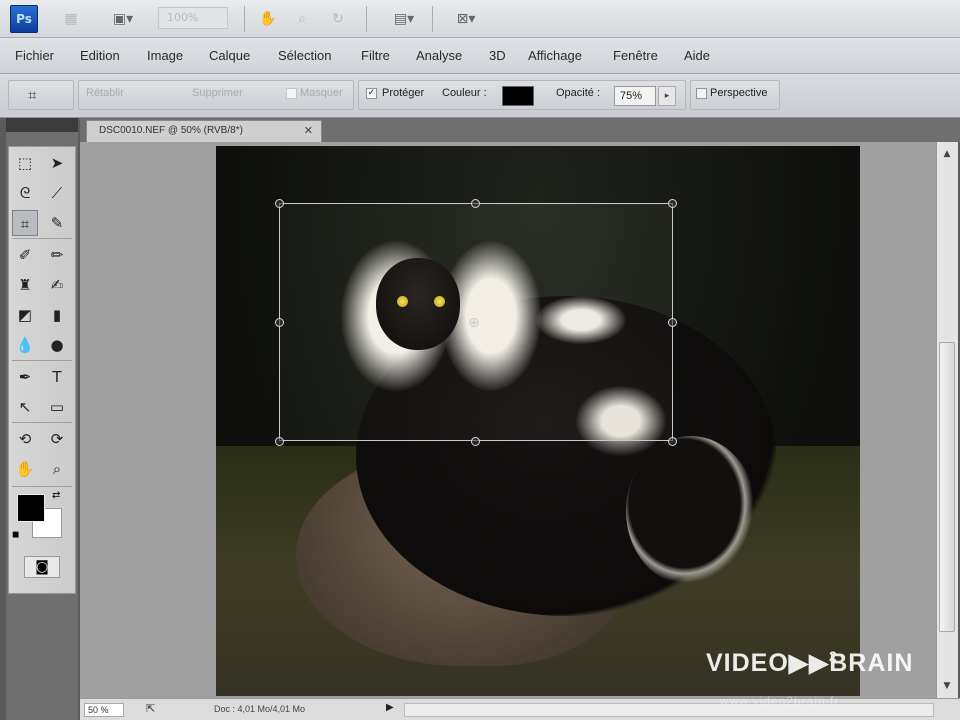  What do you see at coordinates (538, 174) in the screenshot?
I see `crop-shield-top` at bounding box center [538, 174].